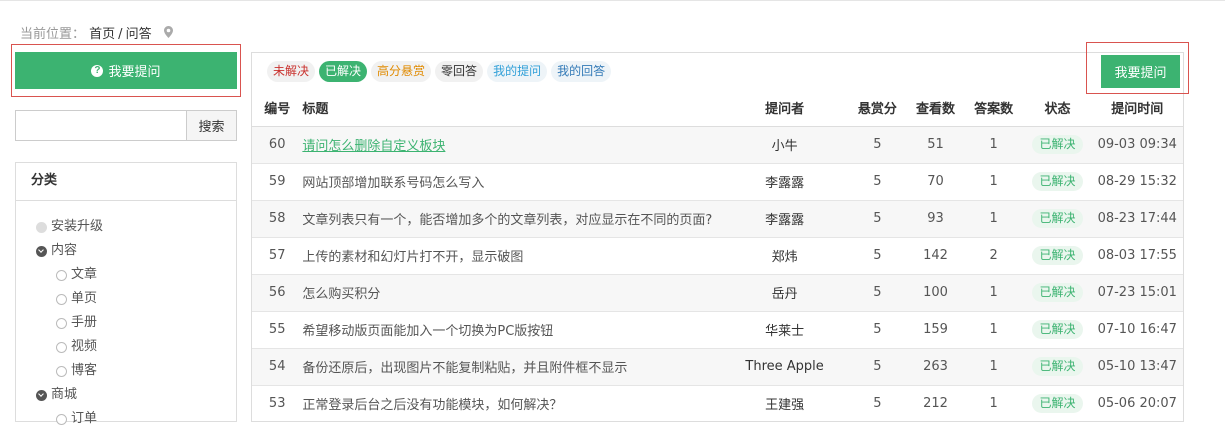  Describe the element at coordinates (64, 250) in the screenshot. I see `category-label: 内容` at that location.